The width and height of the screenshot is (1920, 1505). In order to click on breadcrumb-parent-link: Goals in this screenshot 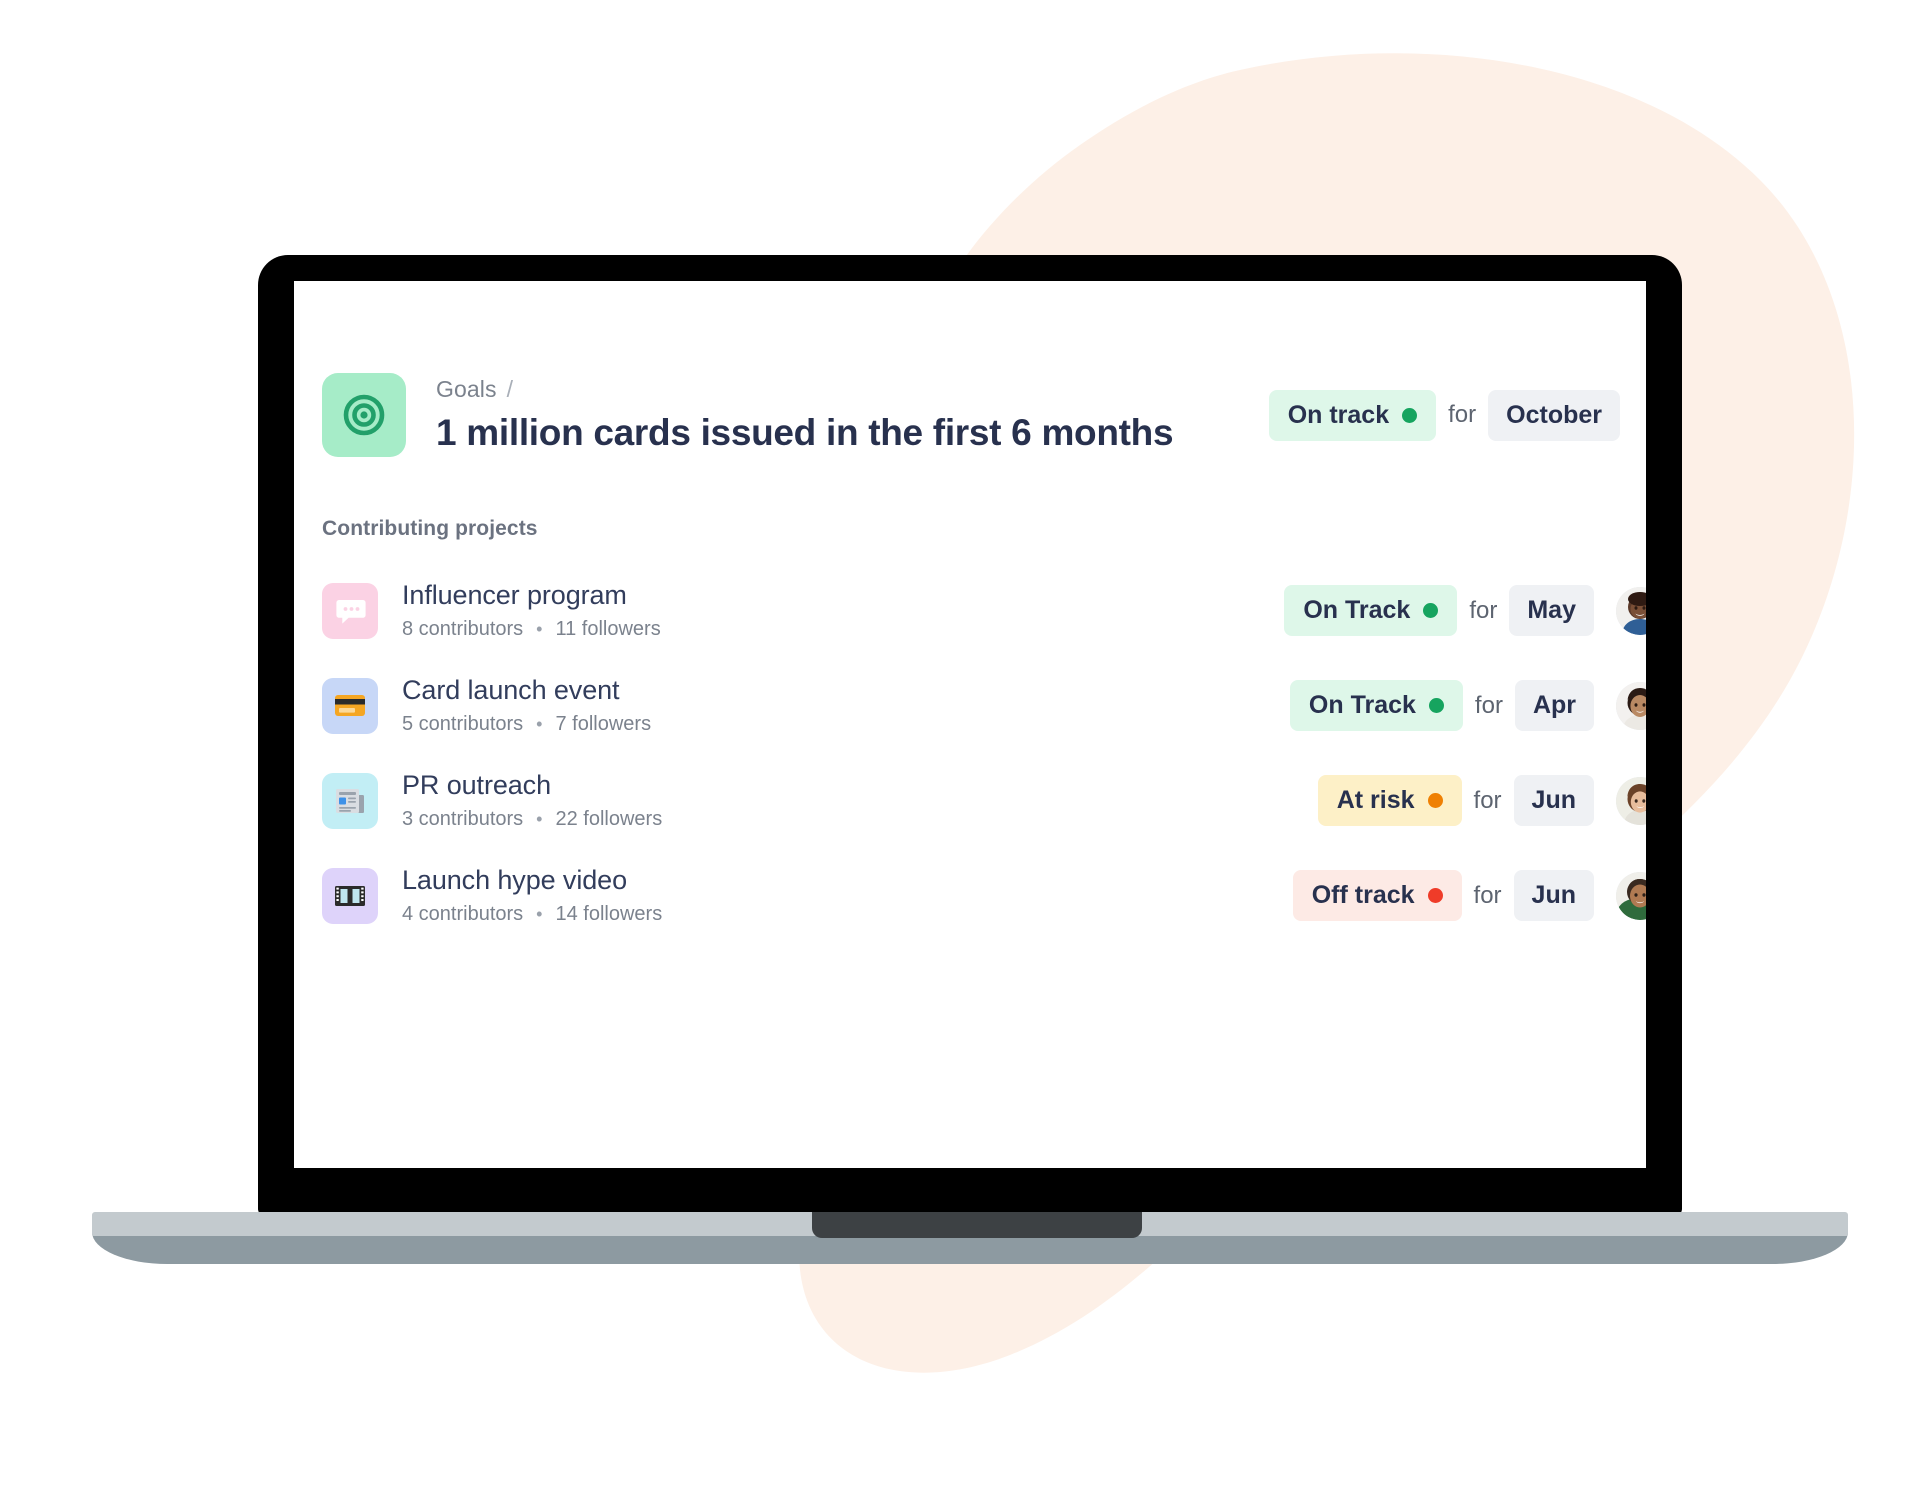, I will do `click(466, 389)`.